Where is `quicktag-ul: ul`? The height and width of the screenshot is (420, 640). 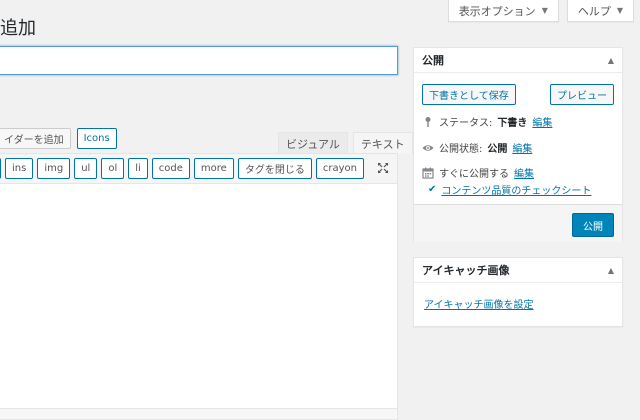 quicktag-ul: ul is located at coordinates (86, 168).